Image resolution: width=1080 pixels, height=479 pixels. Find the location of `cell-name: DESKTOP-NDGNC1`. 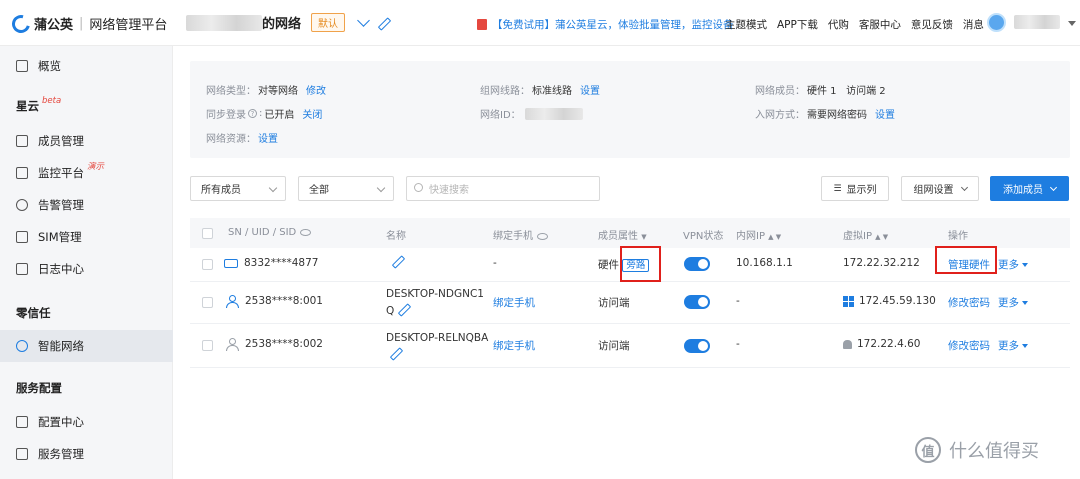

cell-name: DESKTOP-NDGNC1 is located at coordinates (435, 294).